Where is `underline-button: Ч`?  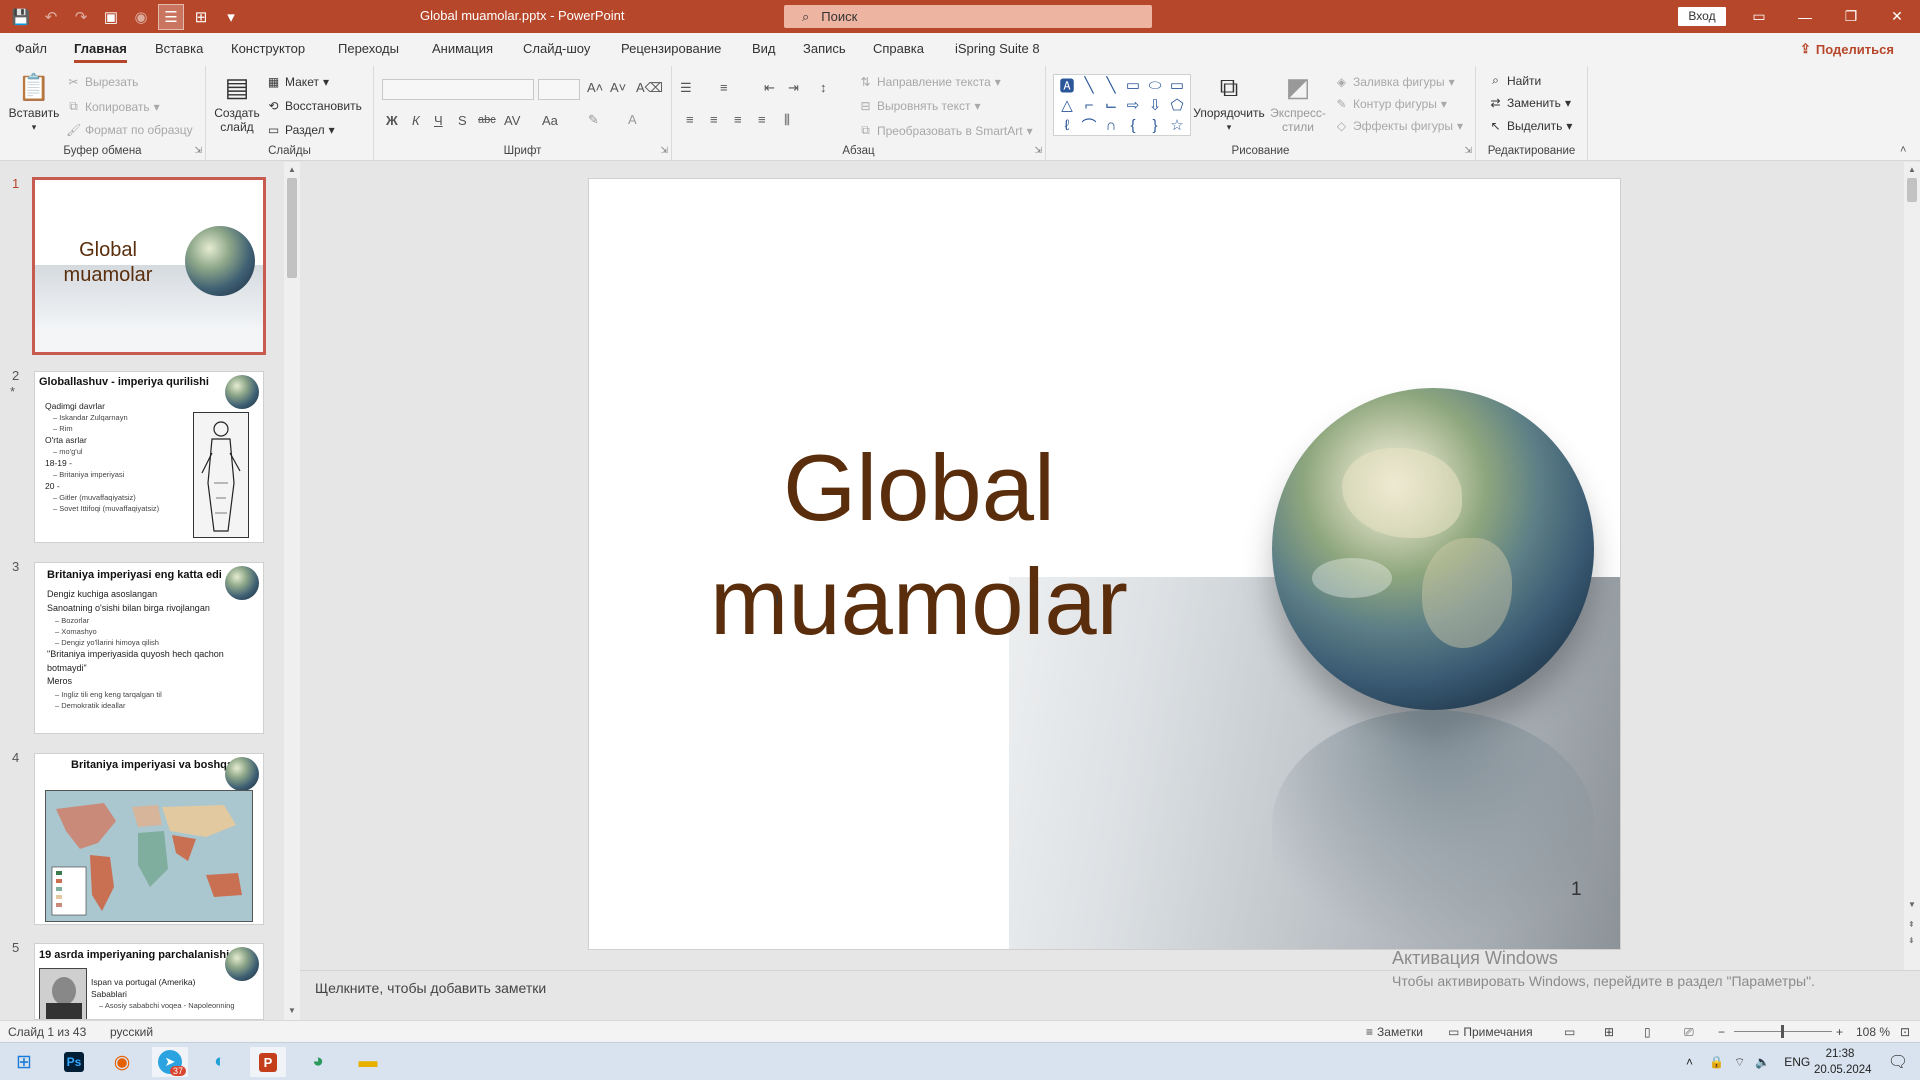 underline-button: Ч is located at coordinates (438, 120).